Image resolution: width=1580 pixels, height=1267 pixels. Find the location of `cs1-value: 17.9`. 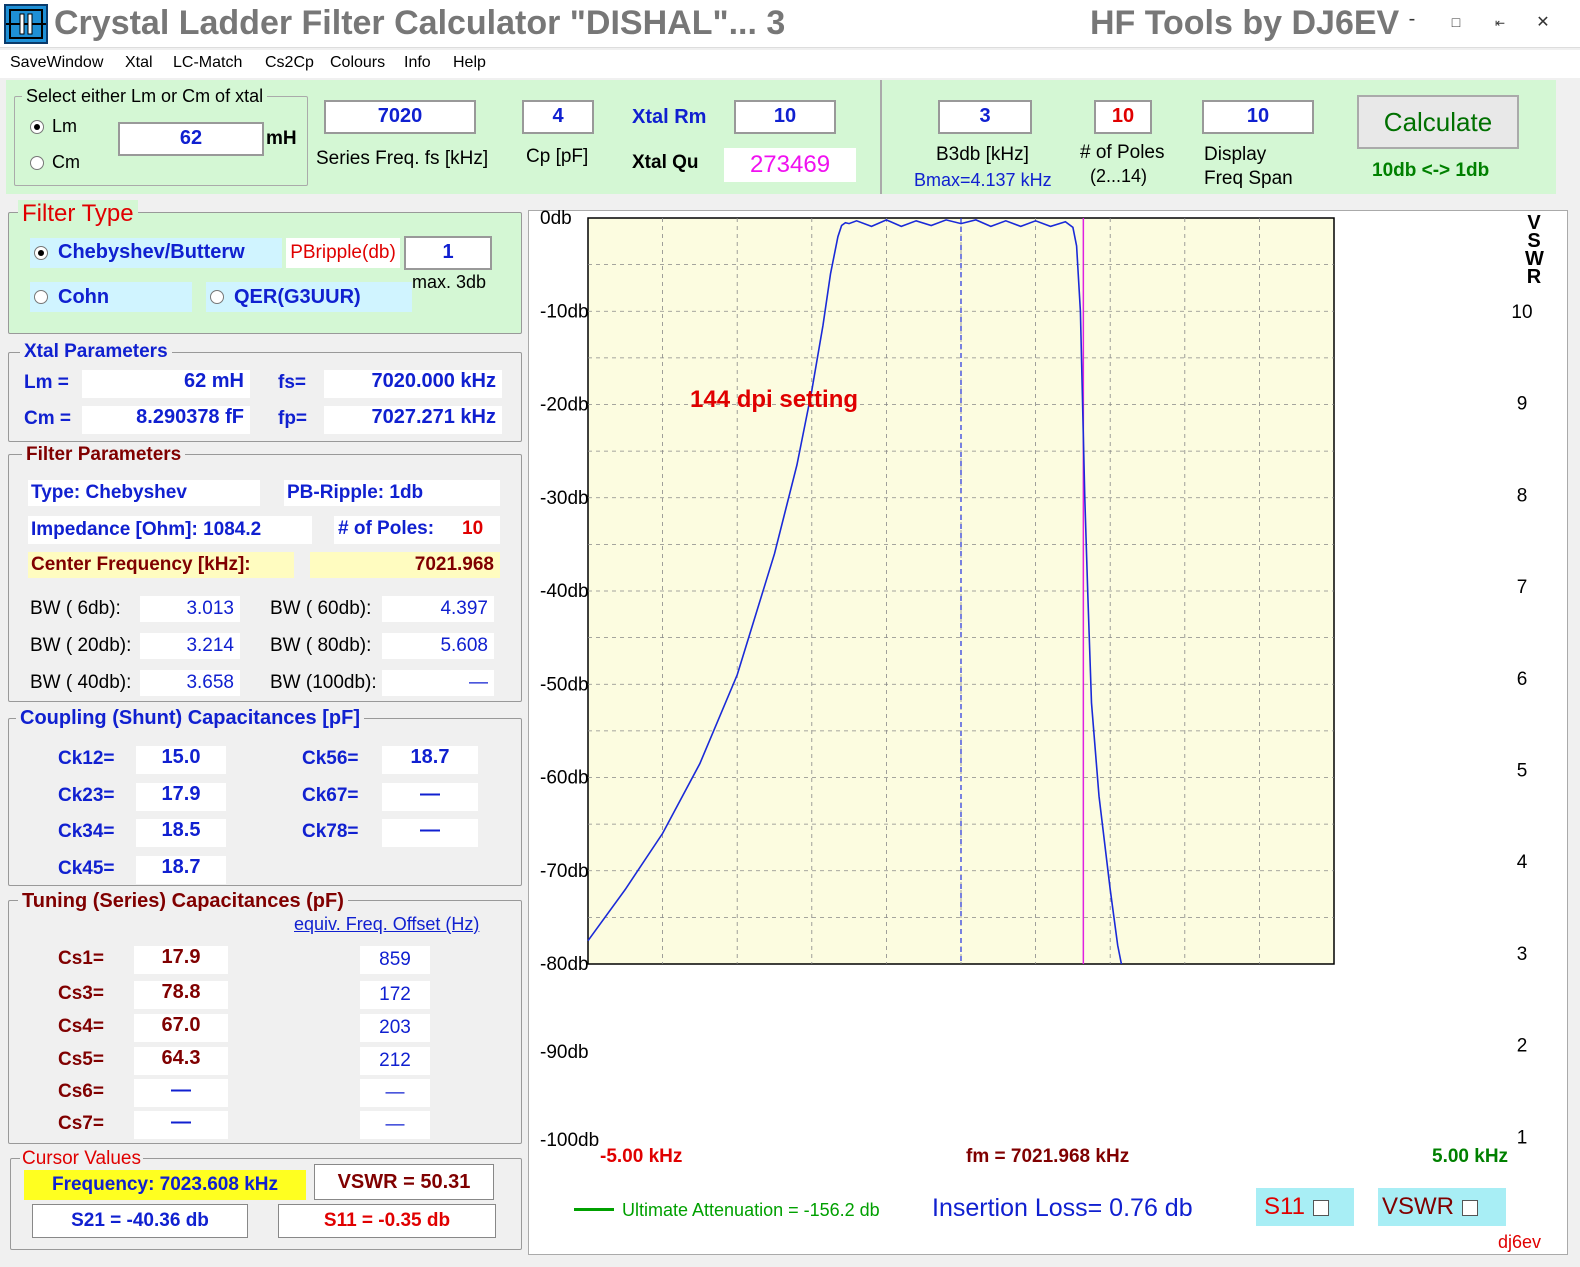

cs1-value: 17.9 is located at coordinates (181, 960).